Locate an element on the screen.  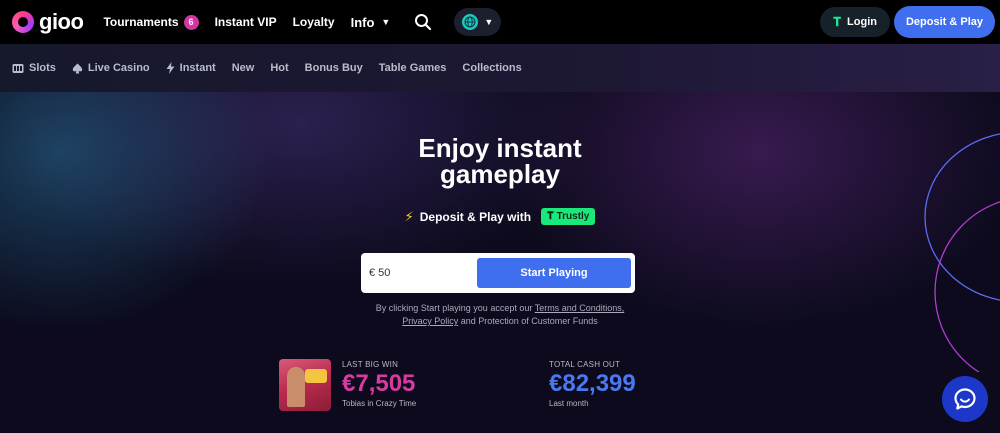
chat-icon is located at coordinates (965, 399).